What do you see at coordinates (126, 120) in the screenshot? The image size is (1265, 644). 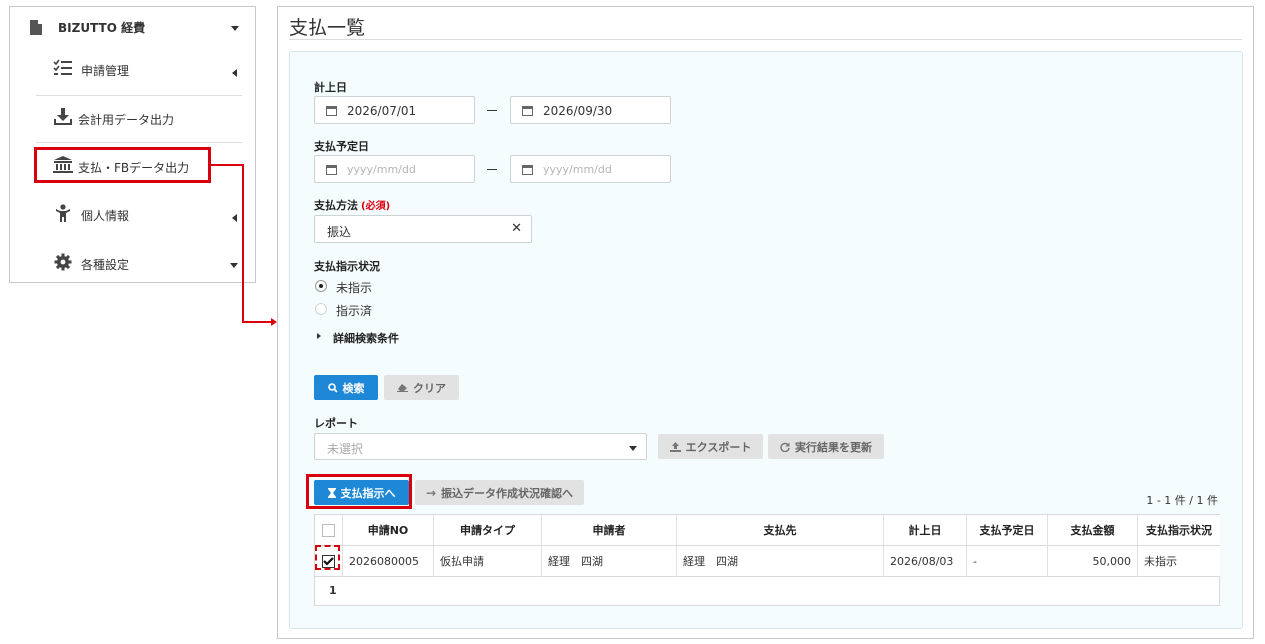 I see `sidebar-item-label: 会計用データ出力` at bounding box center [126, 120].